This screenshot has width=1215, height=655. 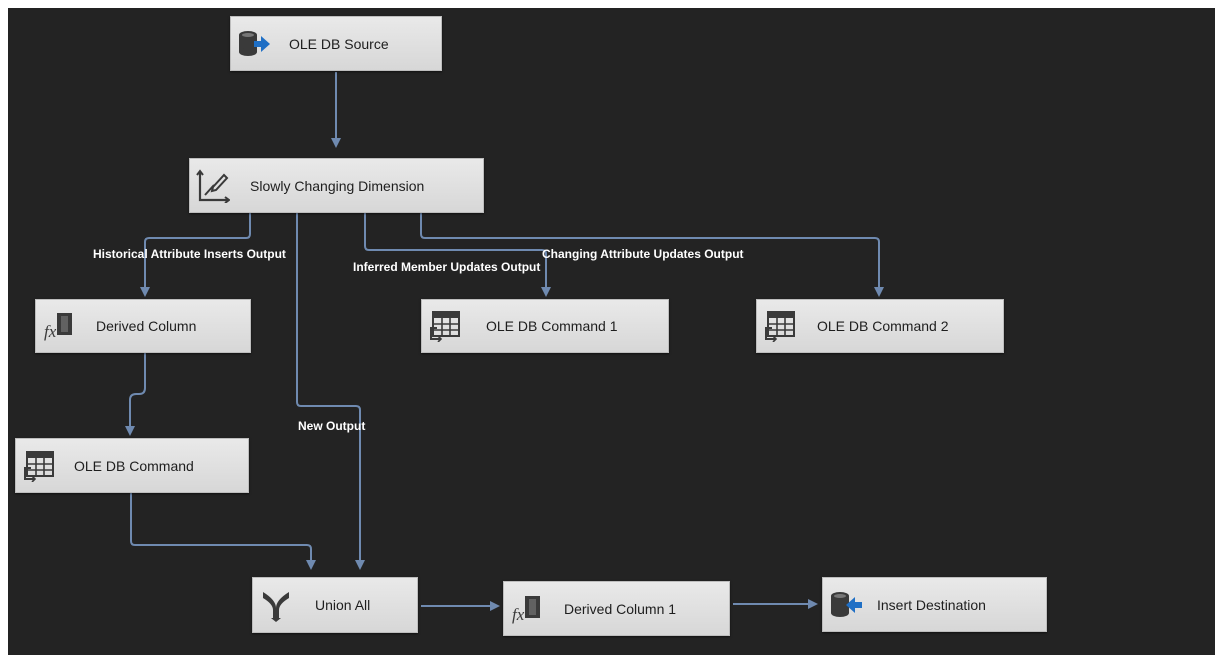 What do you see at coordinates (331, 426) in the screenshot?
I see `path-label-new-output: New Output` at bounding box center [331, 426].